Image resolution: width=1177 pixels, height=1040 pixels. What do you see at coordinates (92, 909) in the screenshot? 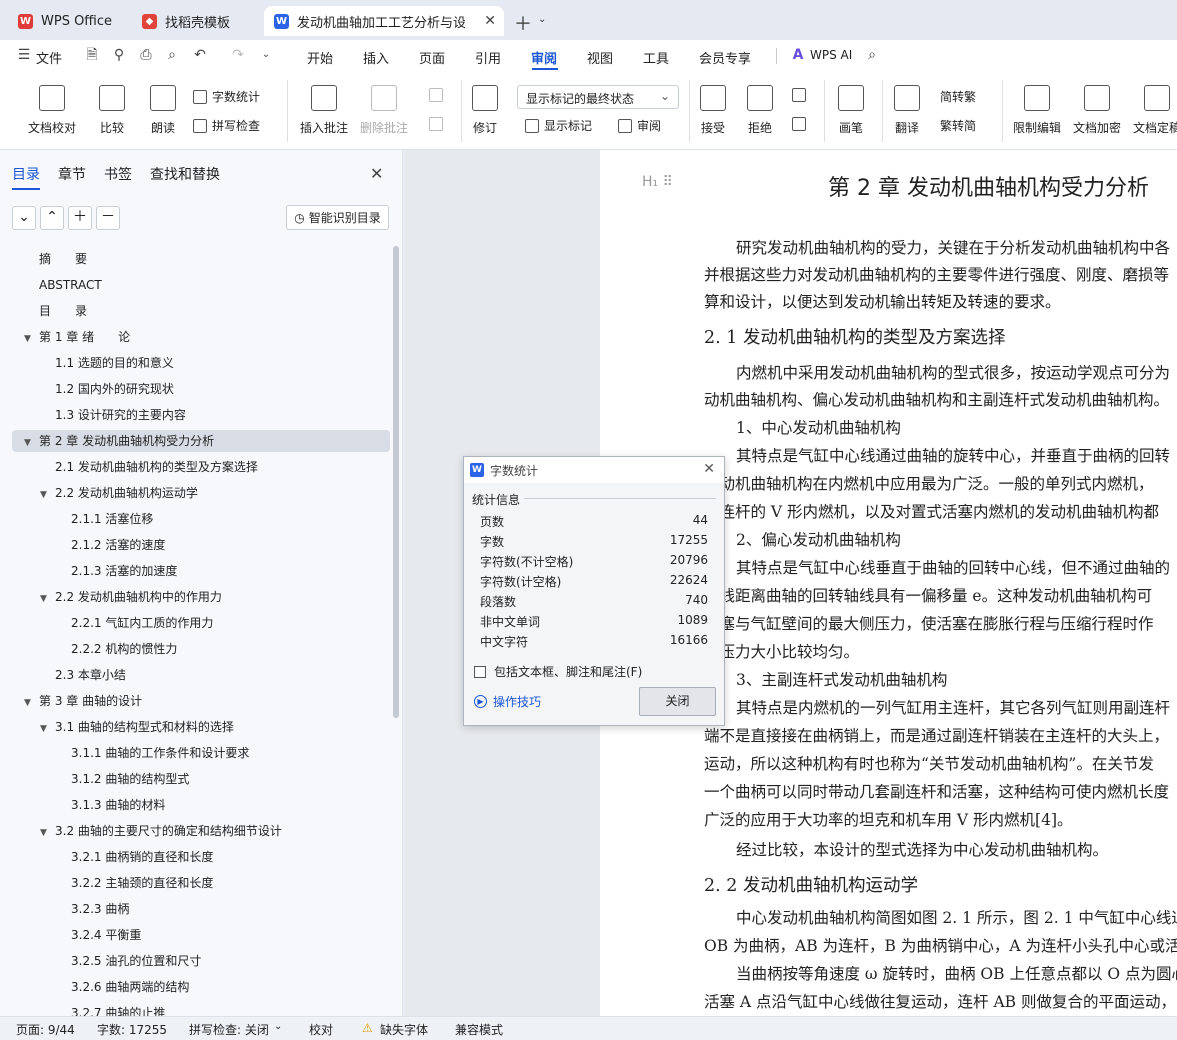
I see `toc-item: 3.2.3 曲柄` at bounding box center [92, 909].